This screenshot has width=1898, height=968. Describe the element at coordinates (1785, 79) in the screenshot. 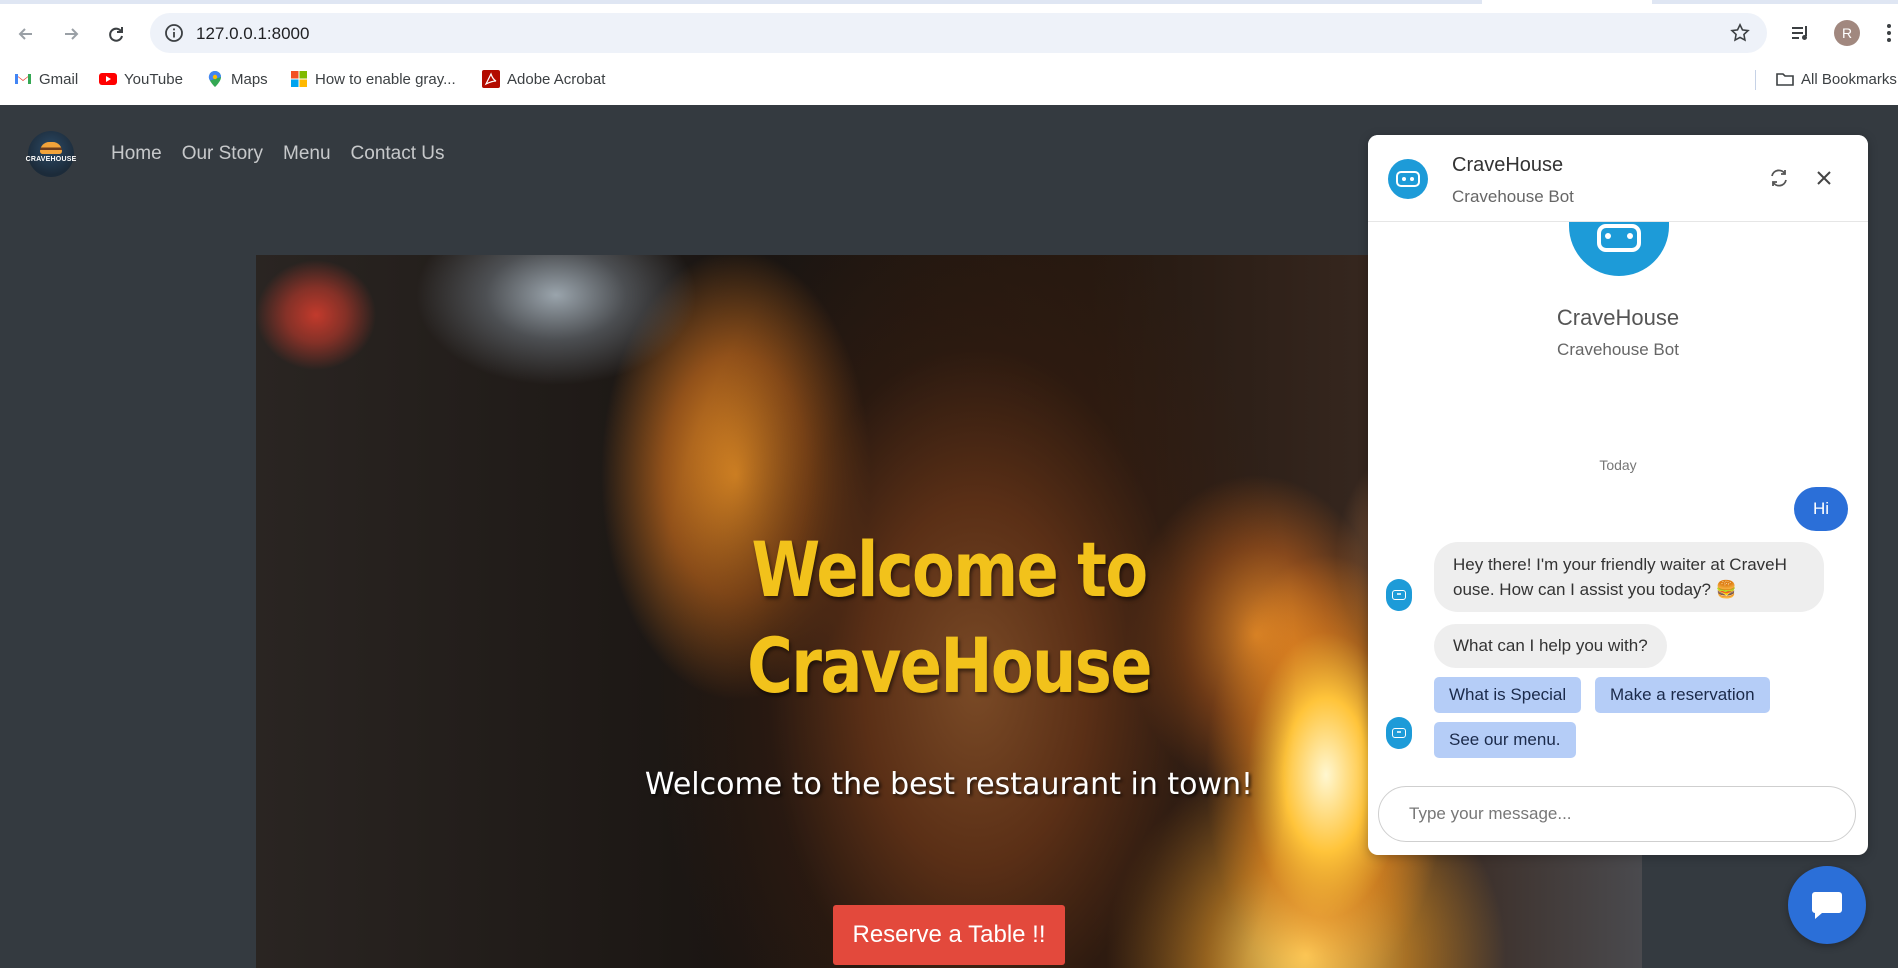

I see `folder-icon` at that location.